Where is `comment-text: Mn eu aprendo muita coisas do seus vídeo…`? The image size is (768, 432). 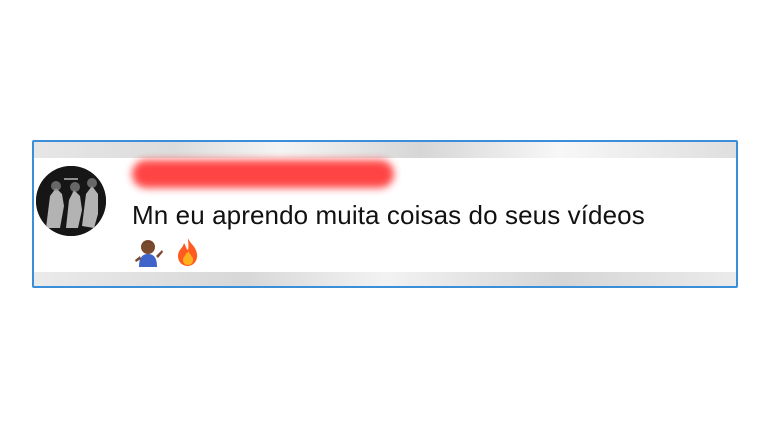 comment-text: Mn eu aprendo muita coisas do seus vídeo… is located at coordinates (388, 215).